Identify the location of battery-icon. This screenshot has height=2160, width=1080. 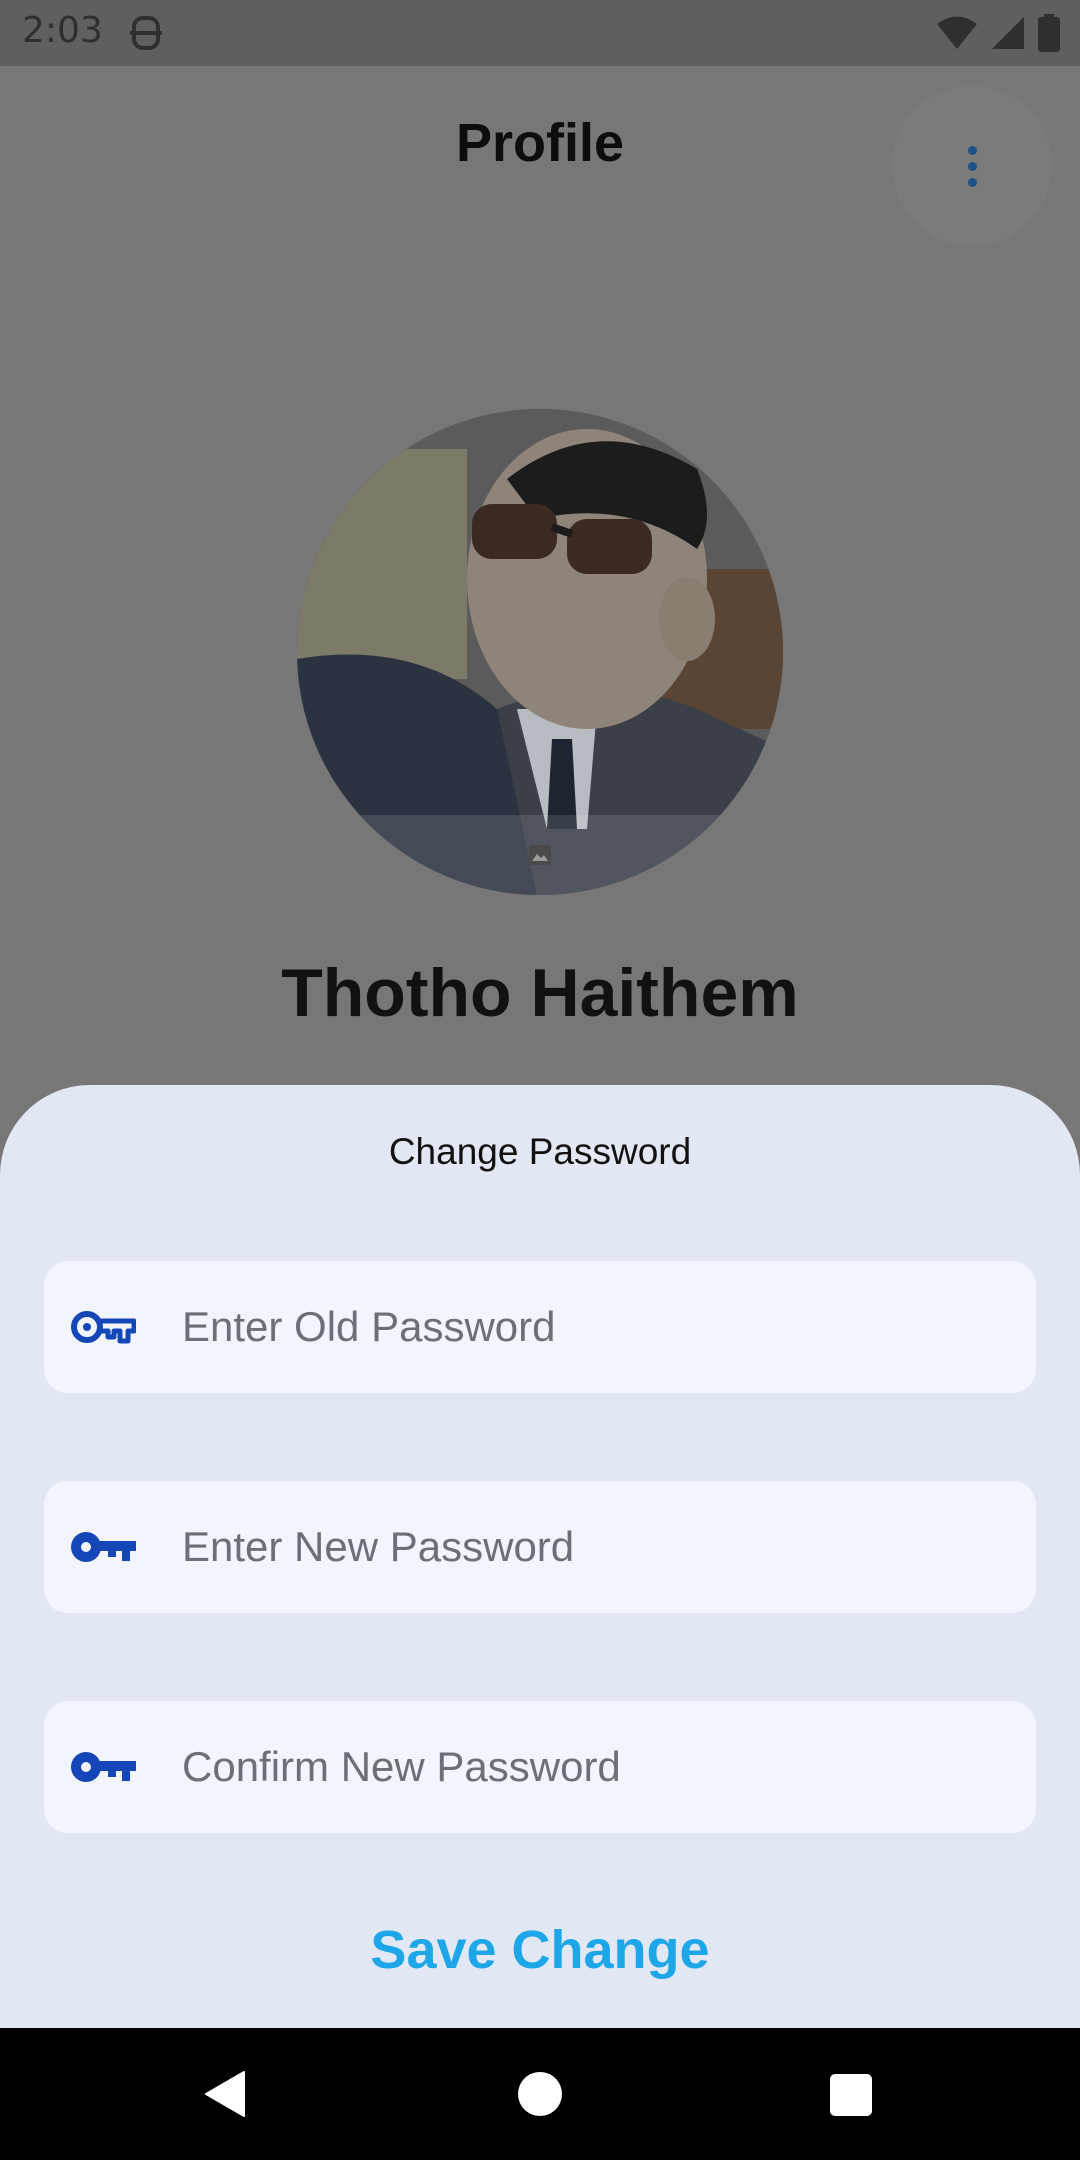
(1049, 33).